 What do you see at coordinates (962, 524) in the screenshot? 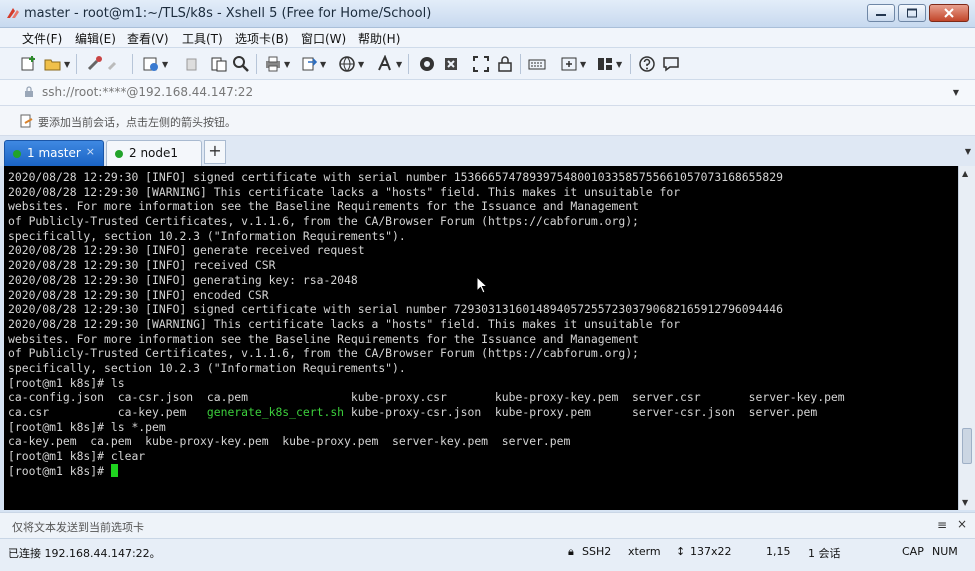
I see `close-icon: ×` at bounding box center [962, 524].